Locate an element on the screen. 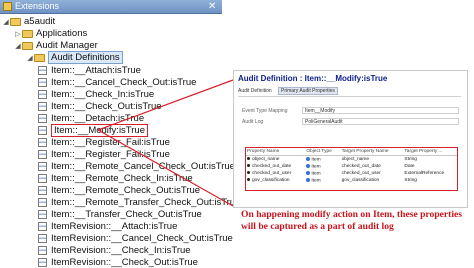  cell-text: checked_out_user is located at coordinates (272, 173).